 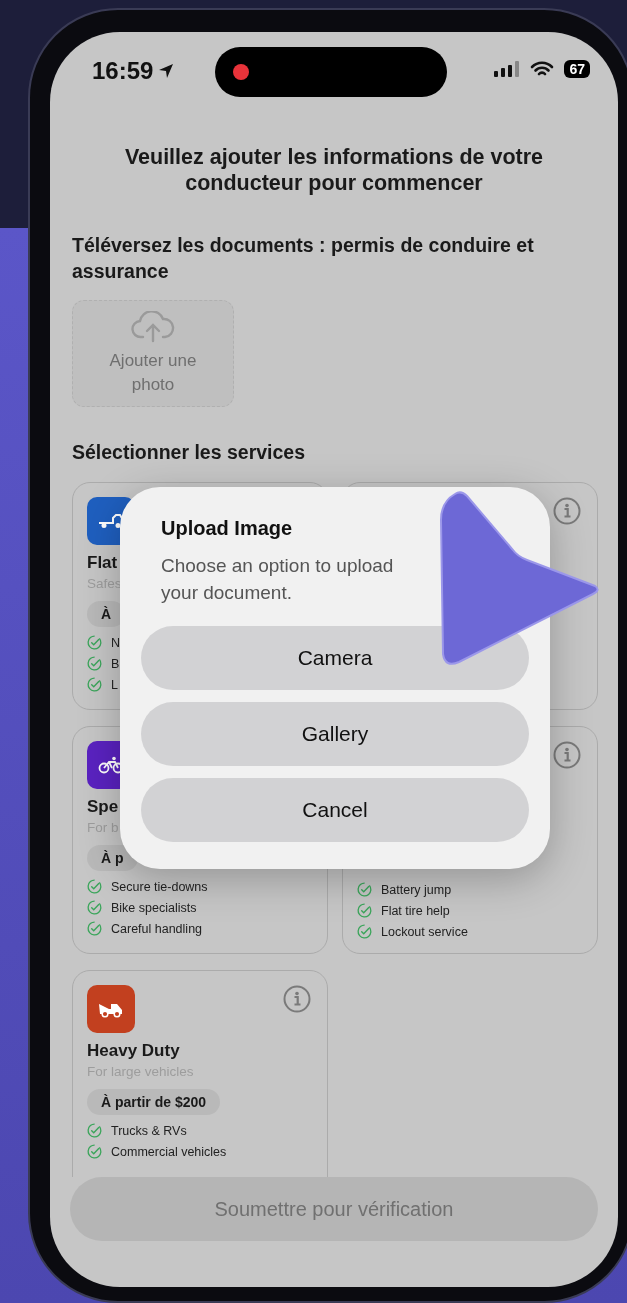 What do you see at coordinates (189, 452) in the screenshot?
I see `services-heading: Sélectionner les services` at bounding box center [189, 452].